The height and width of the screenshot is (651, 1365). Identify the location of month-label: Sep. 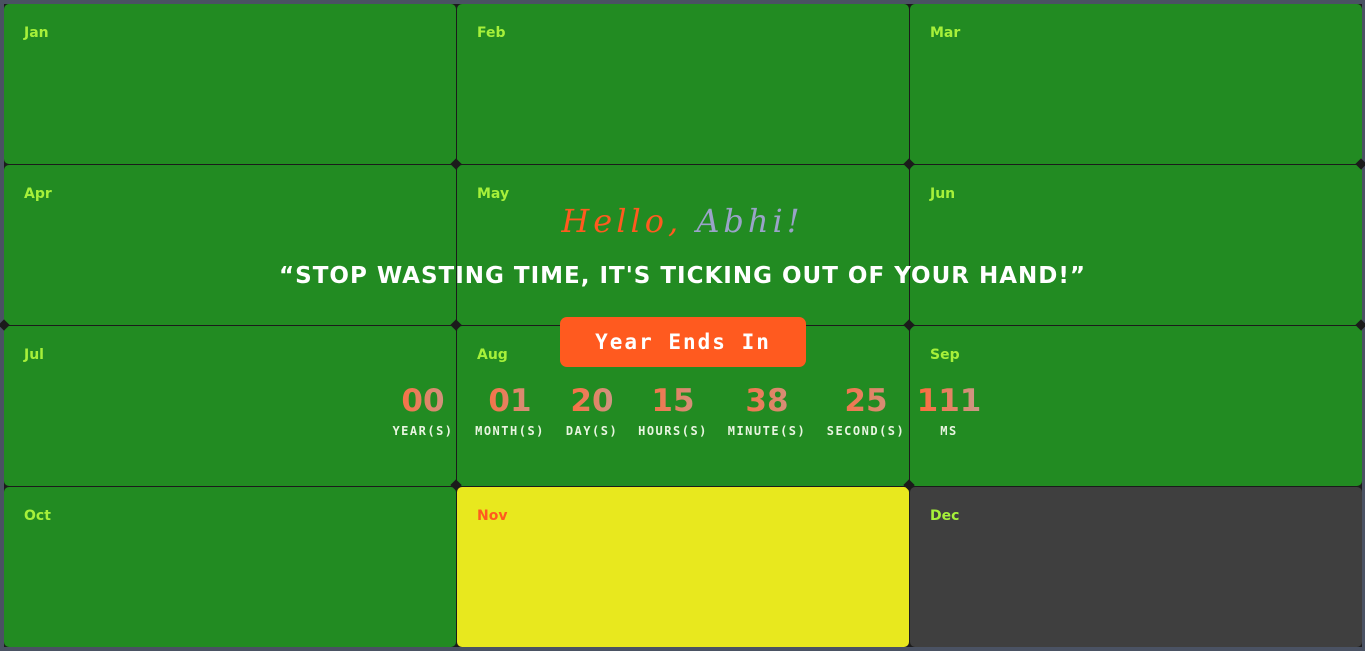
(945, 355).